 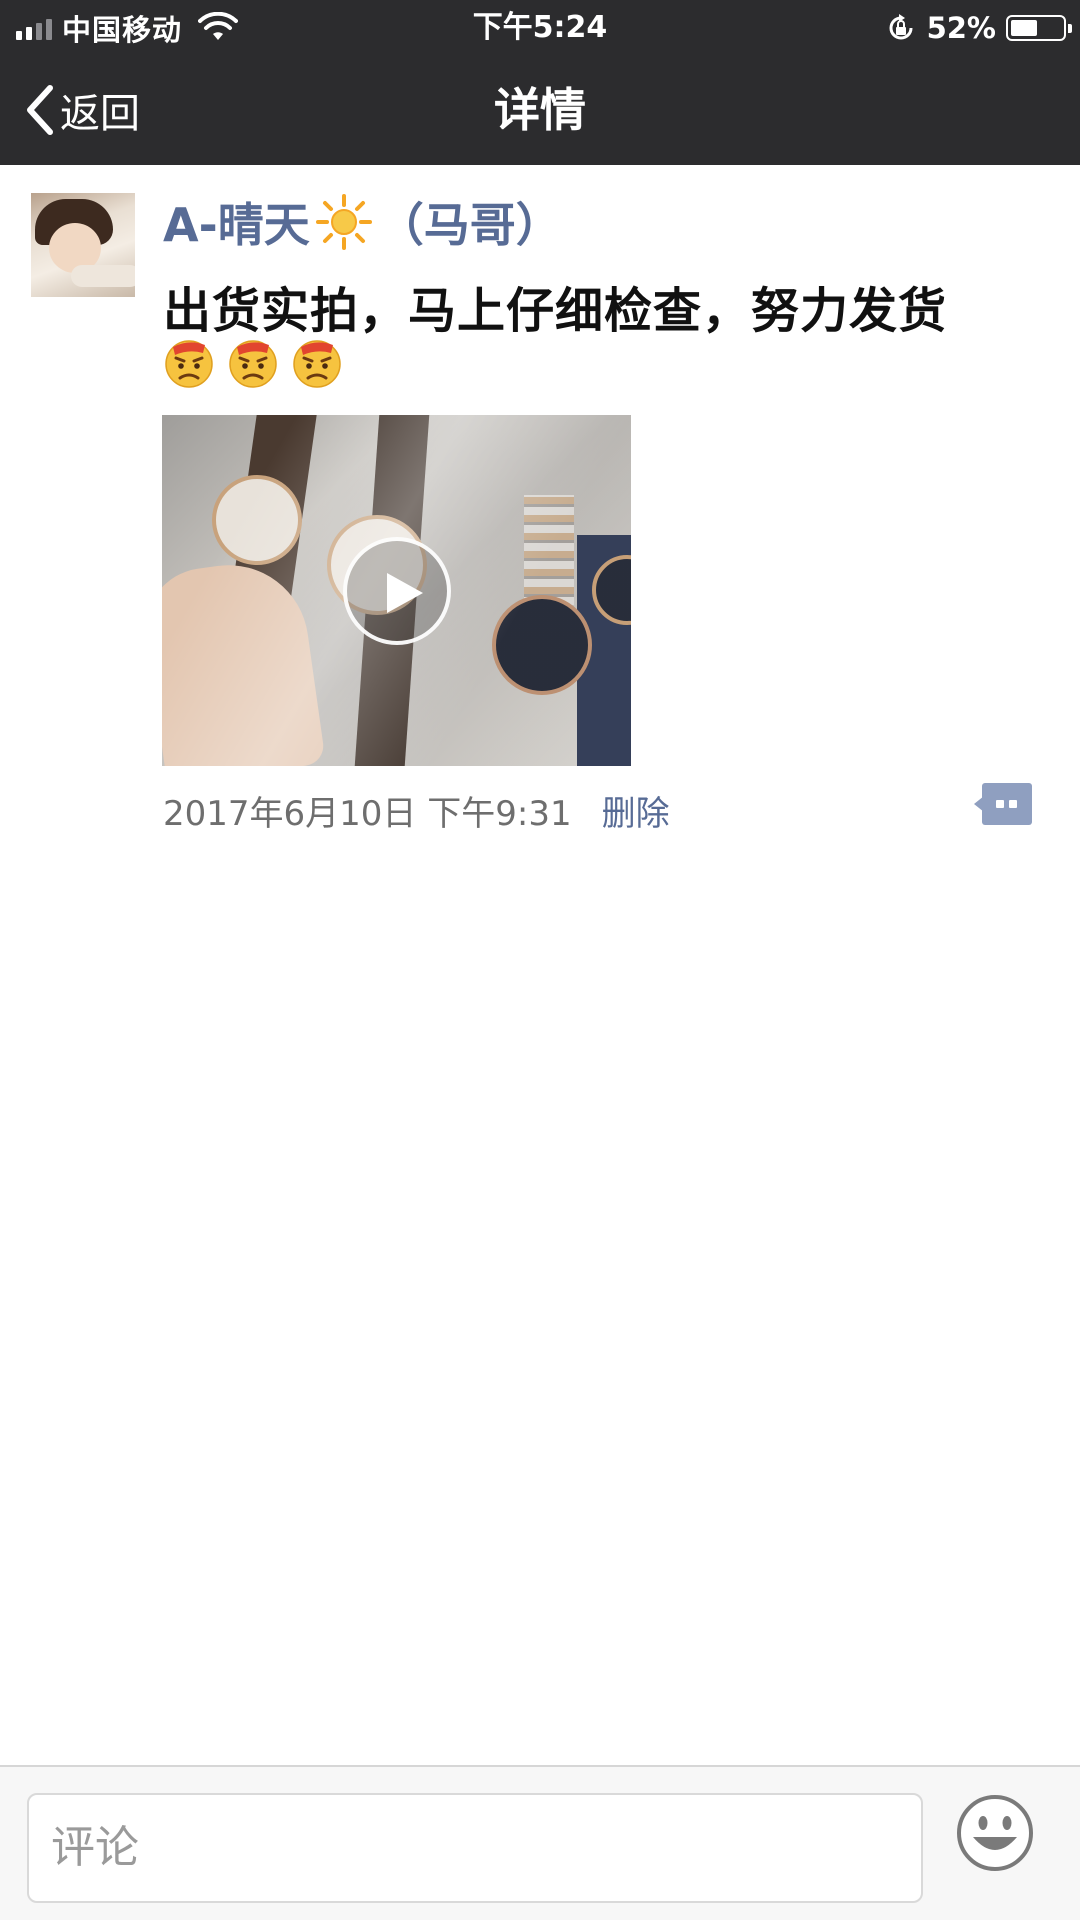 What do you see at coordinates (236, 225) in the screenshot?
I see `author-name: A-晴天` at bounding box center [236, 225].